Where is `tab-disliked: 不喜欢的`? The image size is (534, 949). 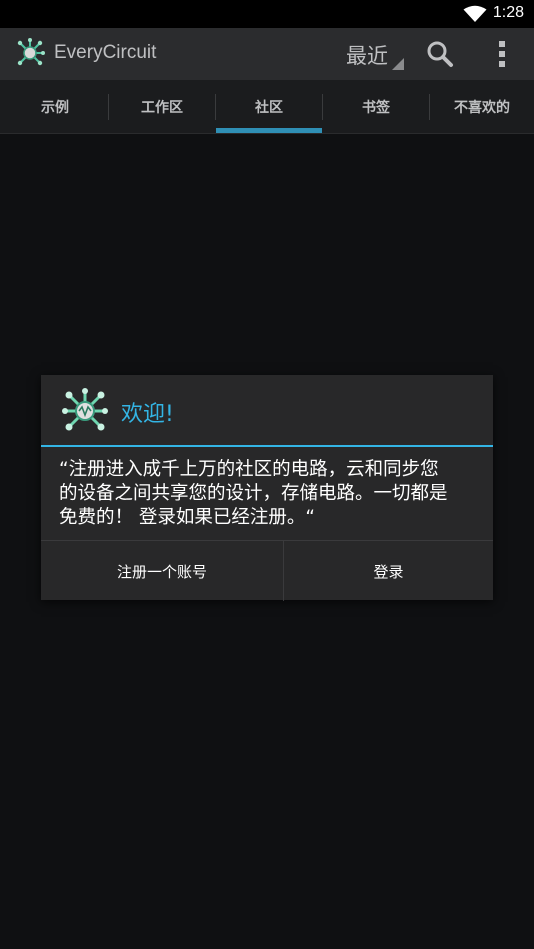 tab-disliked: 不喜欢的 is located at coordinates (482, 106).